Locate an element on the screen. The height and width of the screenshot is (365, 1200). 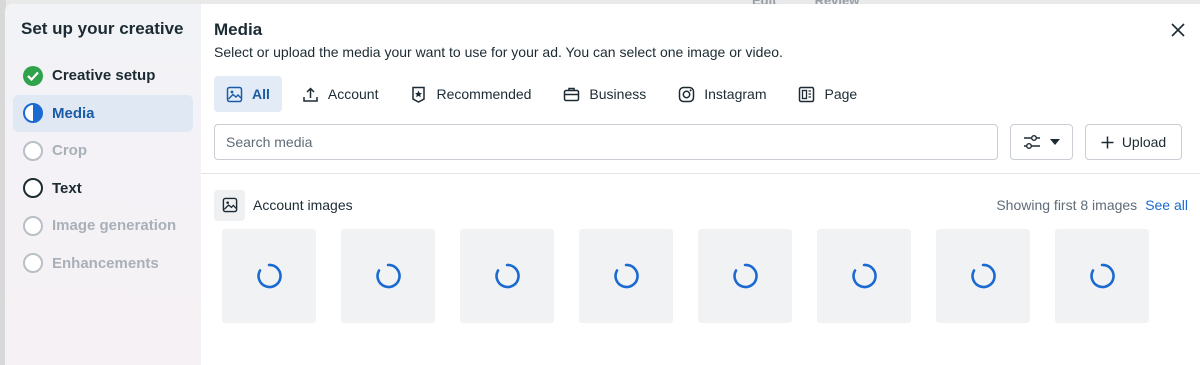
tab-instagram: Instagram is located at coordinates (722, 94).